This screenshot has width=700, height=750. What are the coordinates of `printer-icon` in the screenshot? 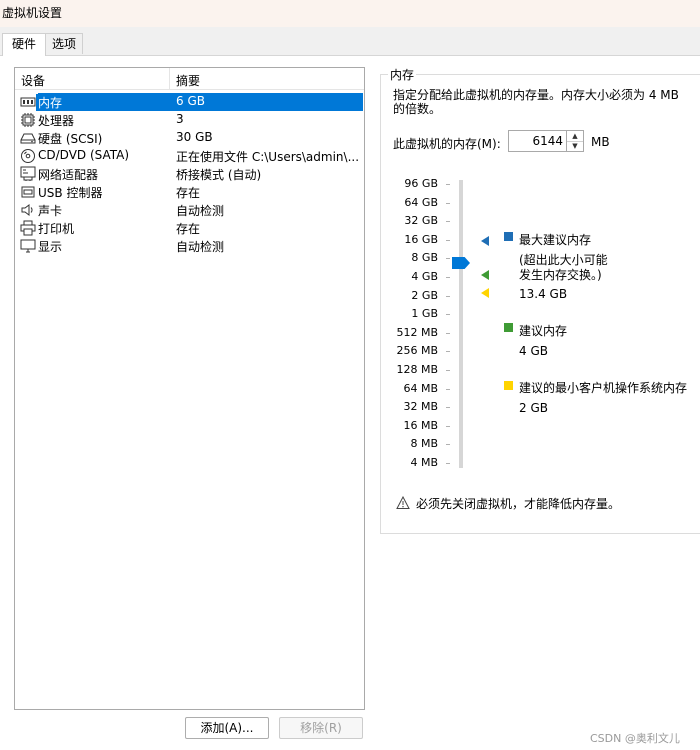 It's located at (28, 228).